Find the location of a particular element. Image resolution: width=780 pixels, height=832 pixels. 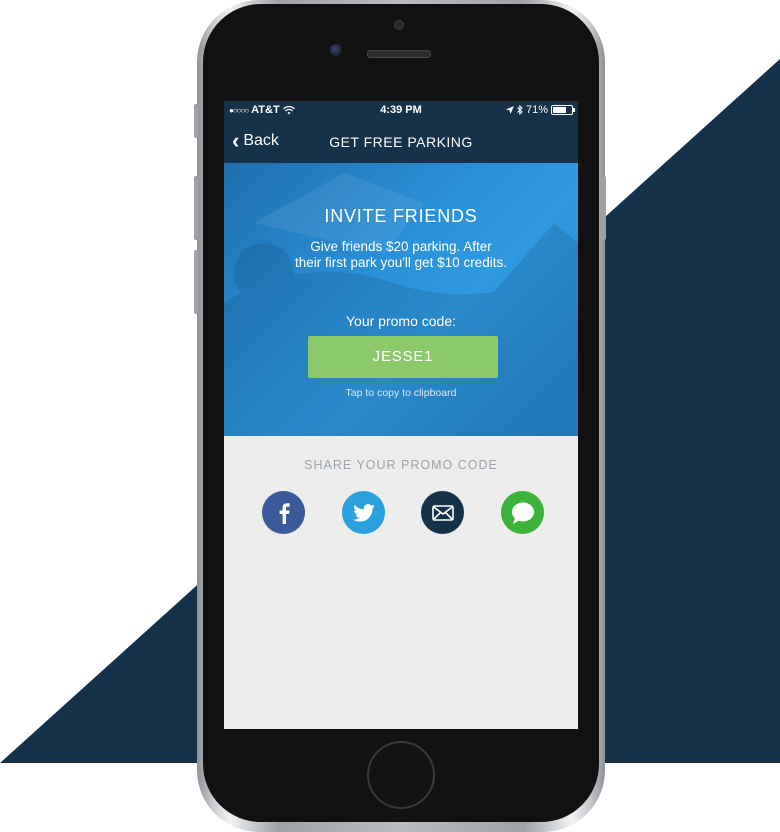

volume-up-button is located at coordinates (196, 208).